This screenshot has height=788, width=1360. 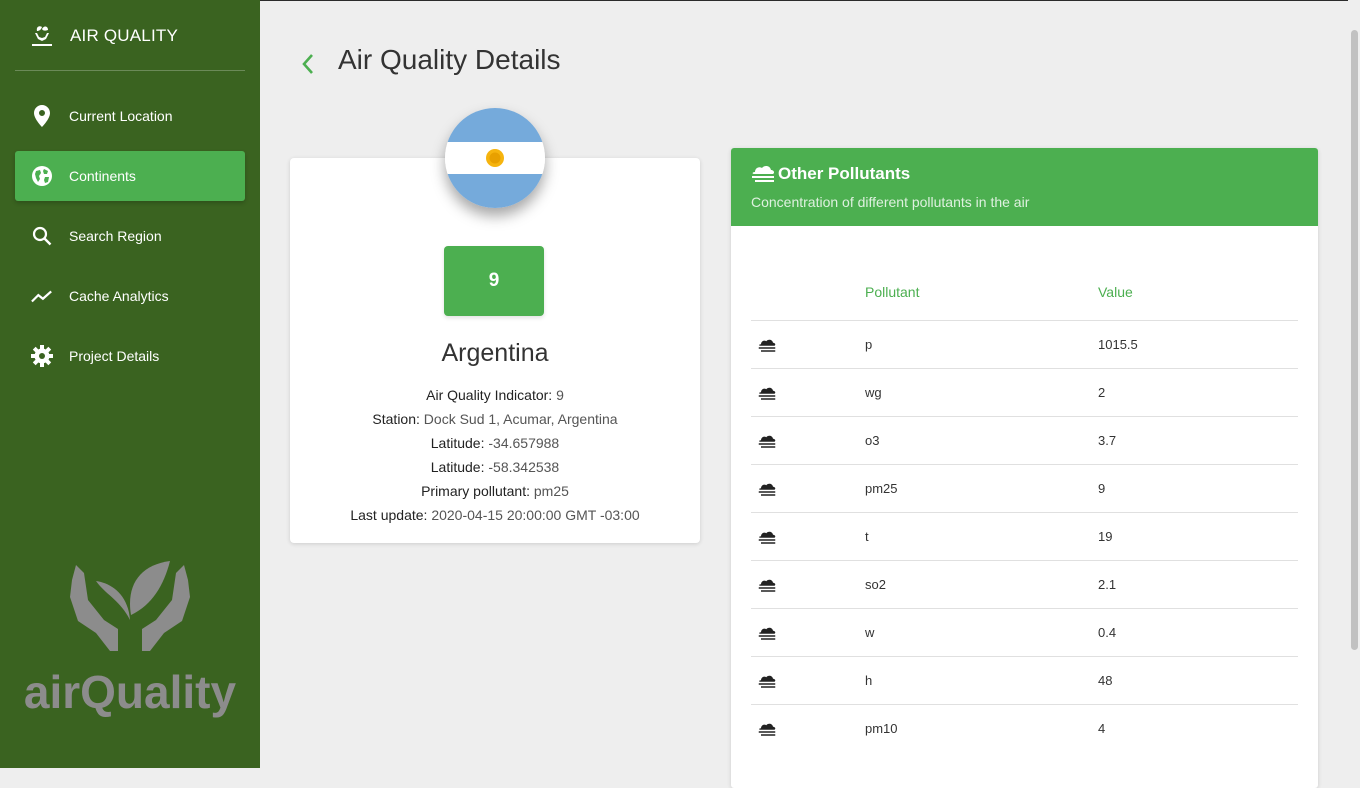 I want to click on pollutant-name: so2, so click(x=875, y=584).